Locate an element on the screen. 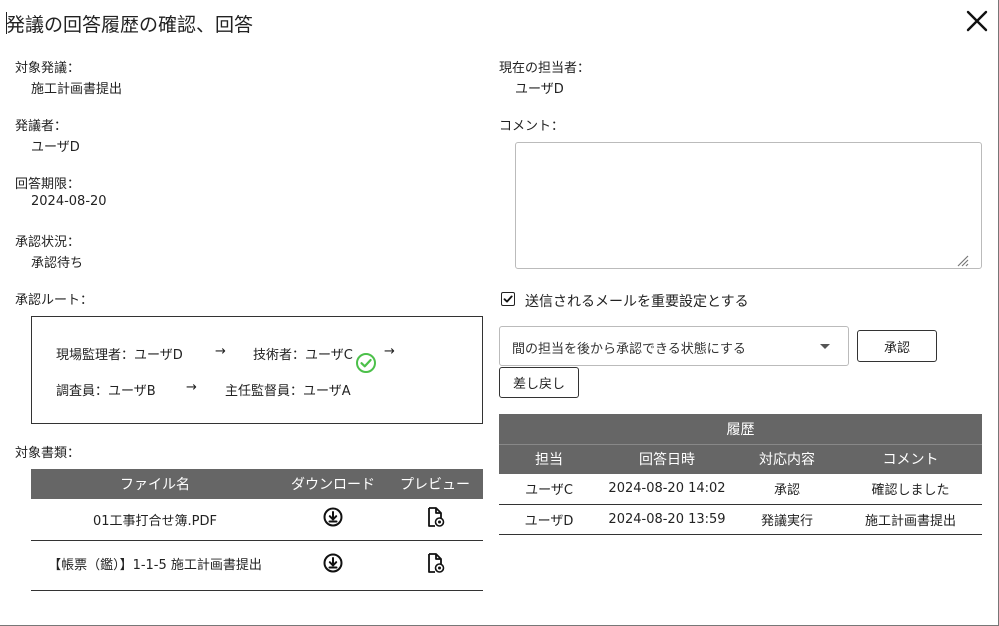 The height and width of the screenshot is (626, 999). table-row: ユーザD 2024-08-20 13:59 発議実行 施工計画書提出 is located at coordinates (740, 519).